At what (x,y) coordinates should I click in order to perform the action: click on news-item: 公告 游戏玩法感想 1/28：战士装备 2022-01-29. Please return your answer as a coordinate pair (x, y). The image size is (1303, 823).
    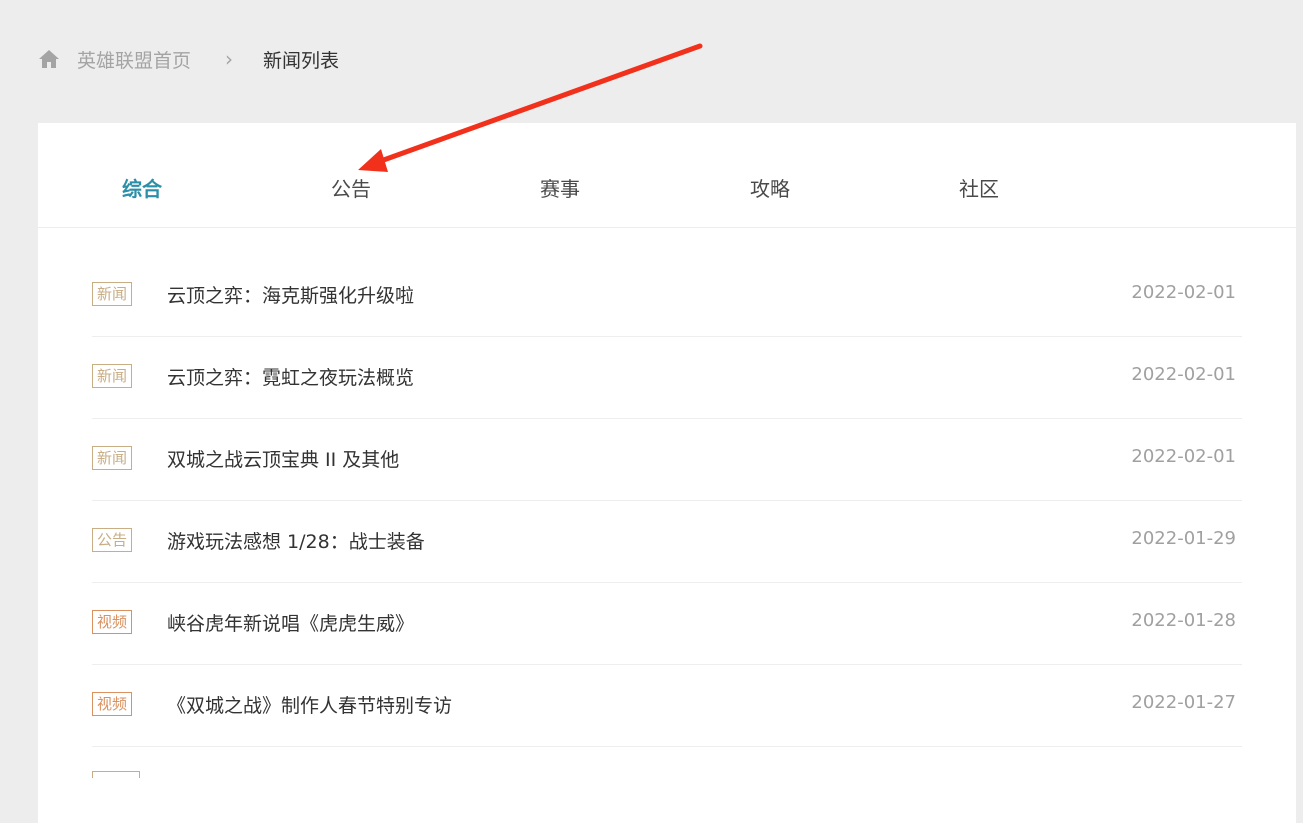
    Looking at the image, I should click on (667, 542).